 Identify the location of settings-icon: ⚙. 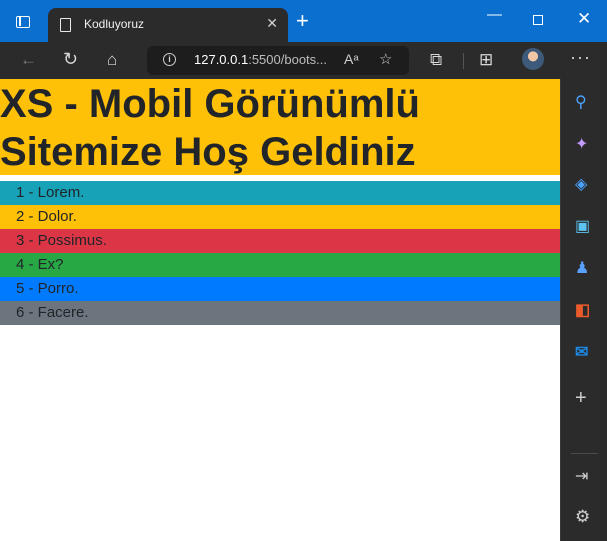
(582, 516).